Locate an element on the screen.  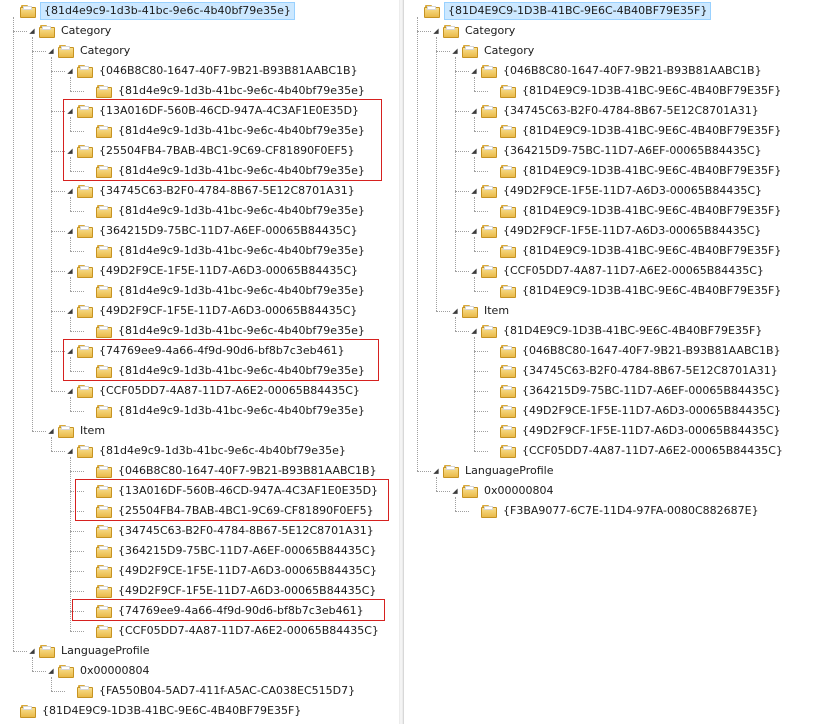
tree-node-category-guid: ◢ {13A016DF-560B-46CD-947A-4C3AF1E0E35D} is located at coordinates (213, 111).